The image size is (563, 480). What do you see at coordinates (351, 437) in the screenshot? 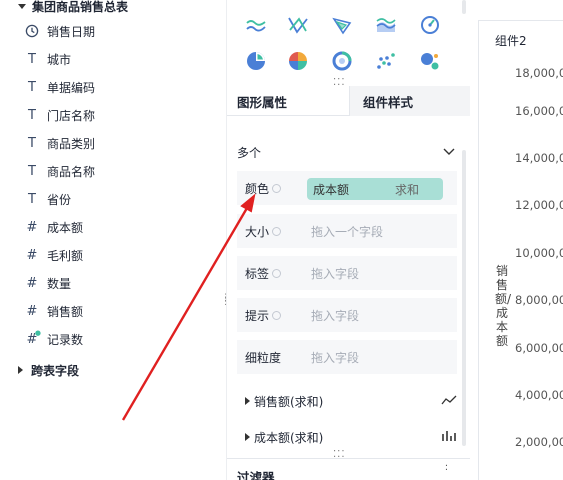
I see `series-item-cost: 成本额(求和)` at bounding box center [351, 437].